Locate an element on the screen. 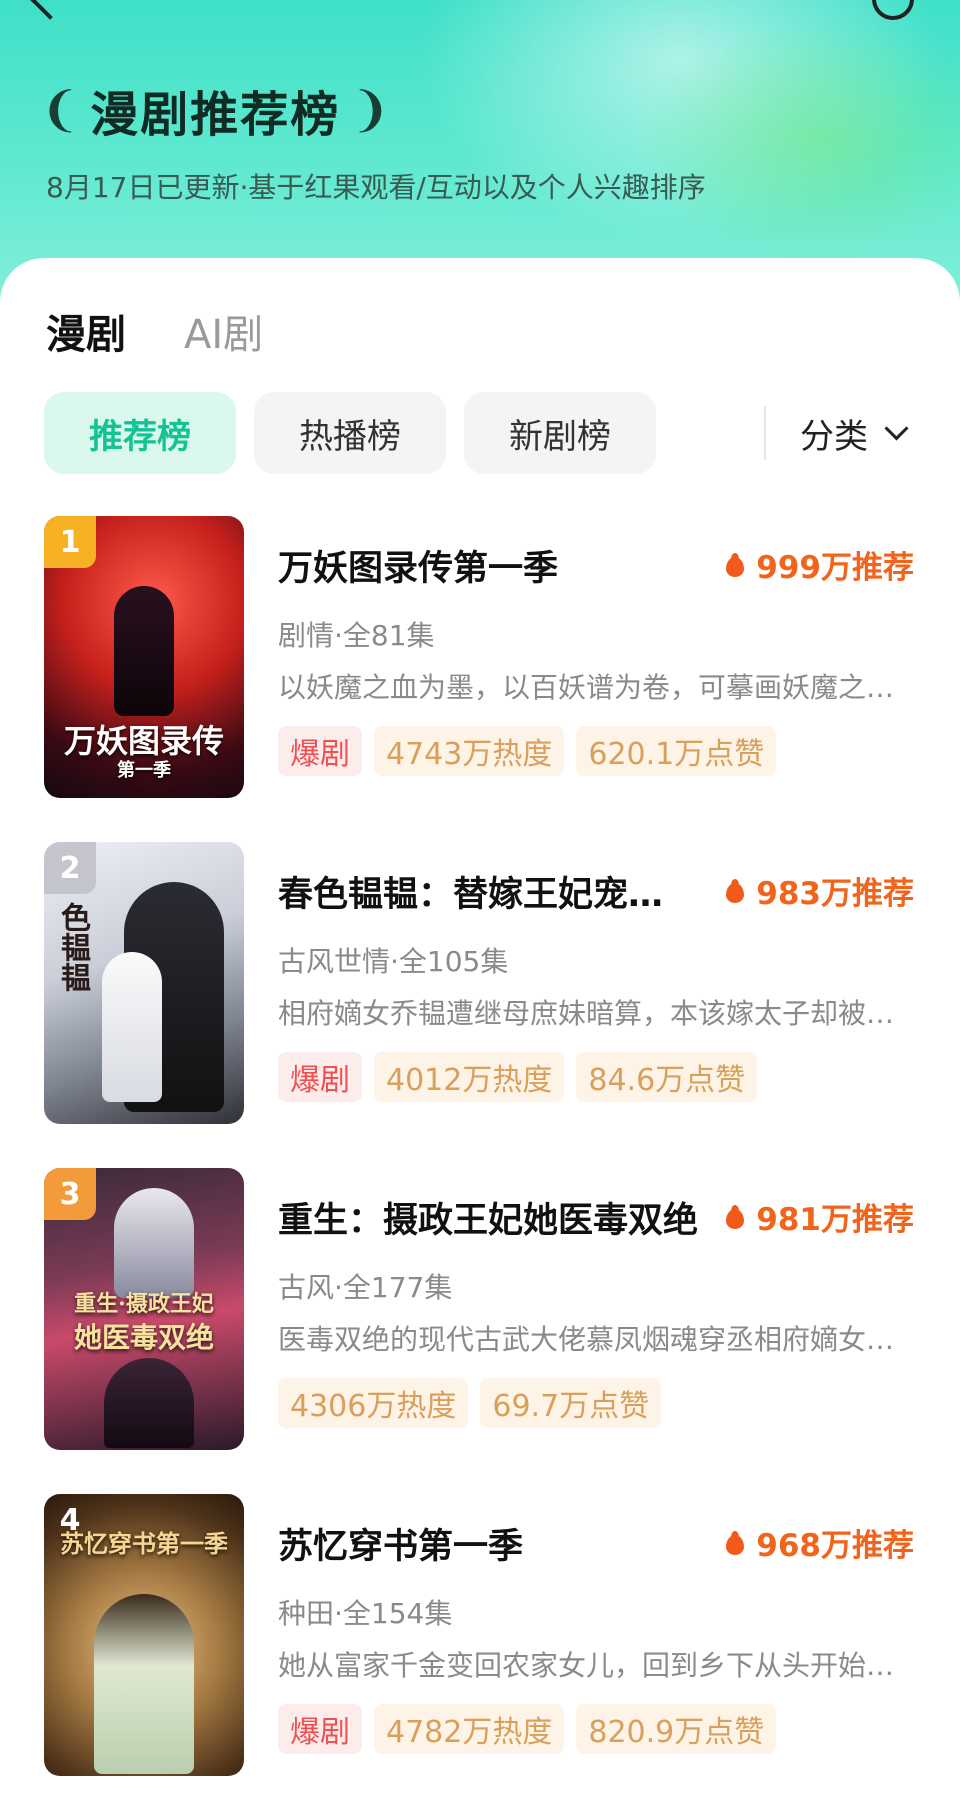 Image resolution: width=960 pixels, height=1800 pixels. cover-image: 2 色韫韫 is located at coordinates (144, 983).